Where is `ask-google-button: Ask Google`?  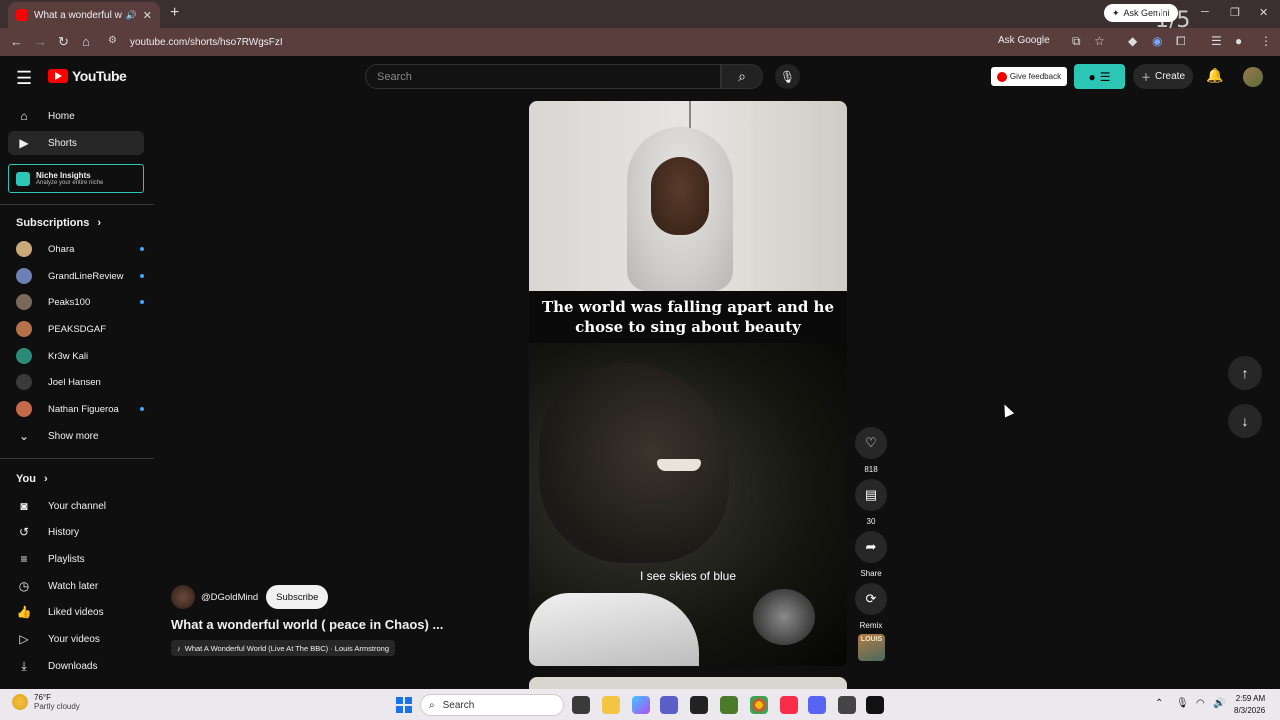 ask-google-button: Ask Google is located at coordinates (1024, 40).